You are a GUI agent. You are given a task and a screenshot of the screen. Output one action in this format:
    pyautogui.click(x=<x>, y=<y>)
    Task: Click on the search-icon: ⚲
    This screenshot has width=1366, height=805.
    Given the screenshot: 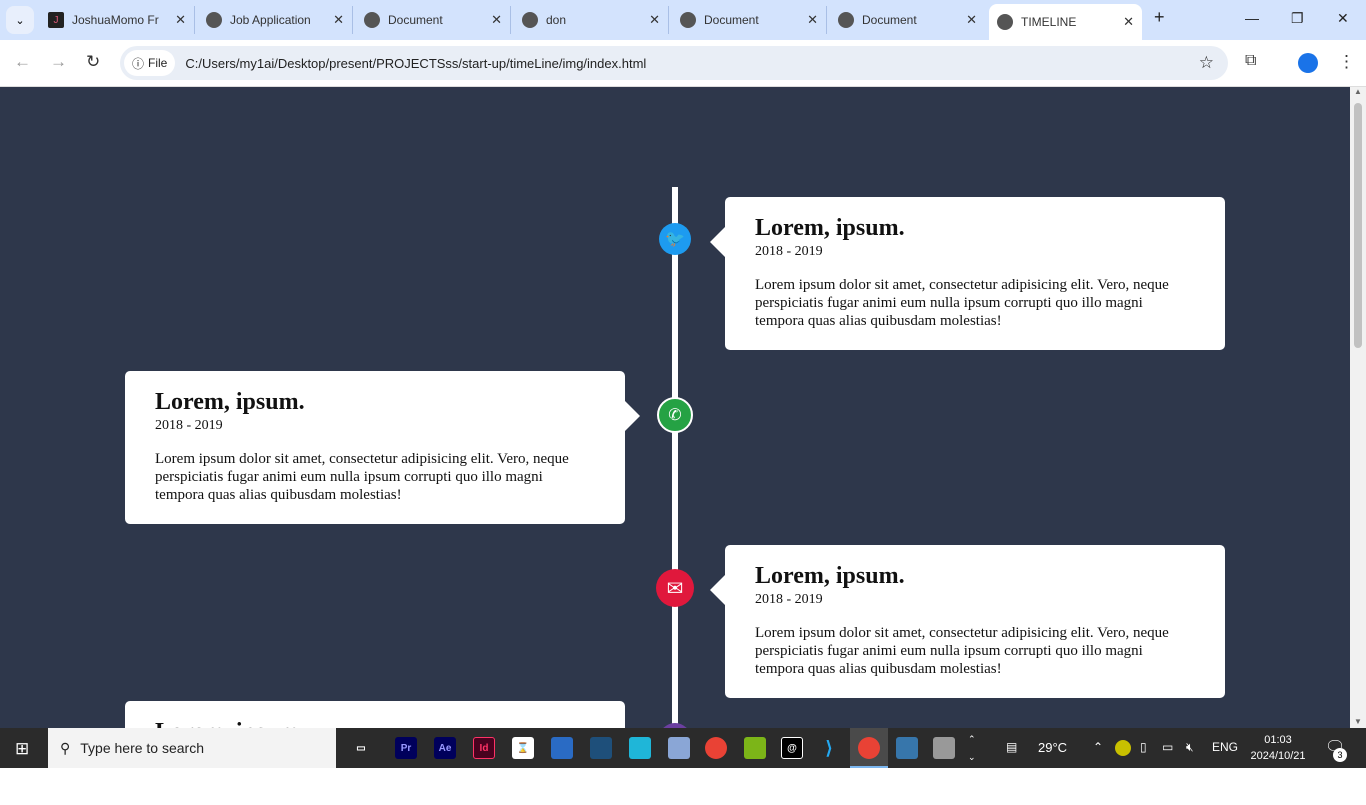 What is the action you would take?
    pyautogui.click(x=65, y=747)
    